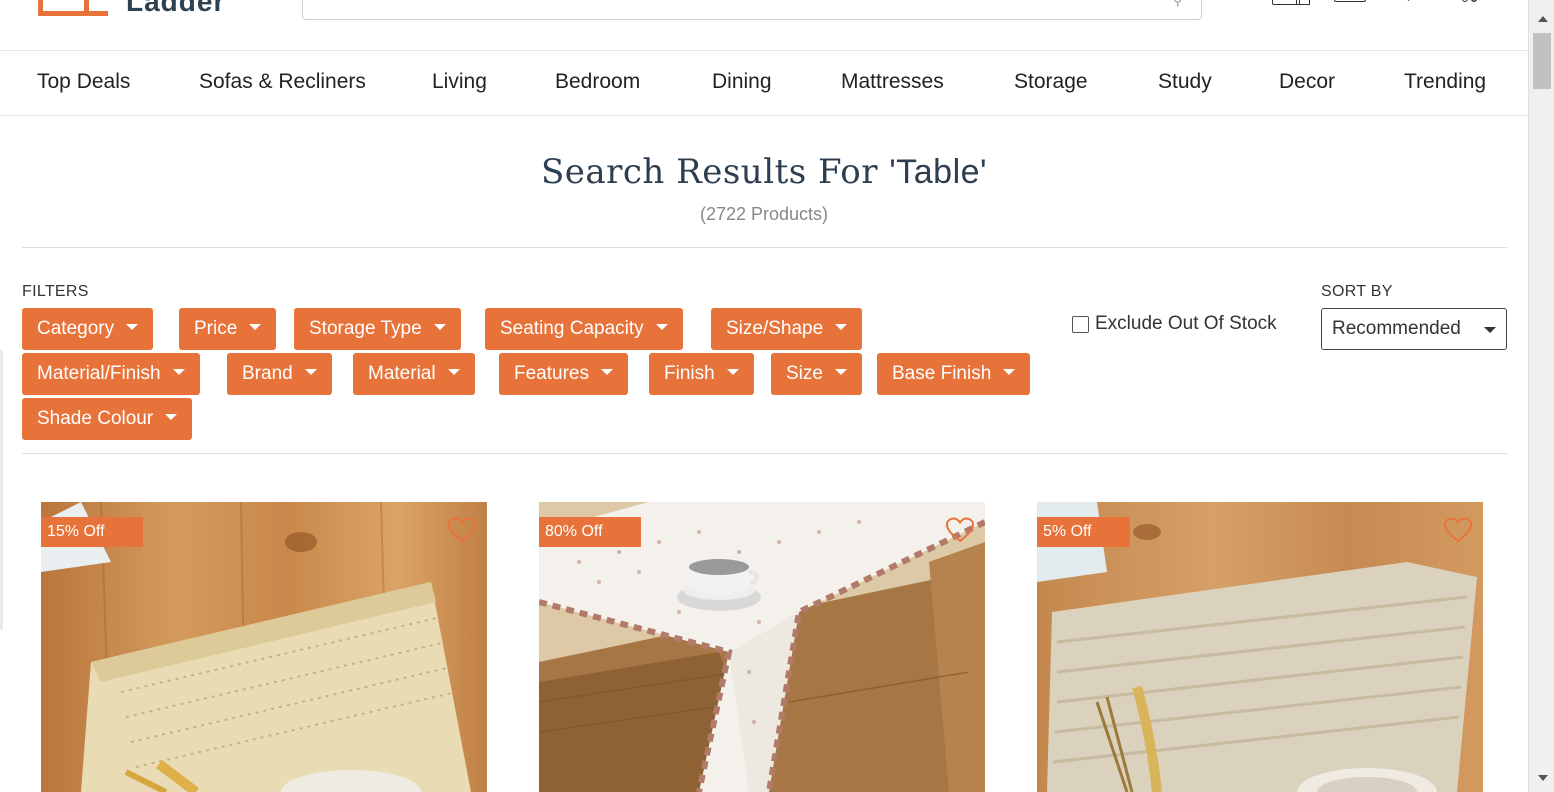  Describe the element at coordinates (76, 328) in the screenshot. I see `chip-label: Category` at that location.